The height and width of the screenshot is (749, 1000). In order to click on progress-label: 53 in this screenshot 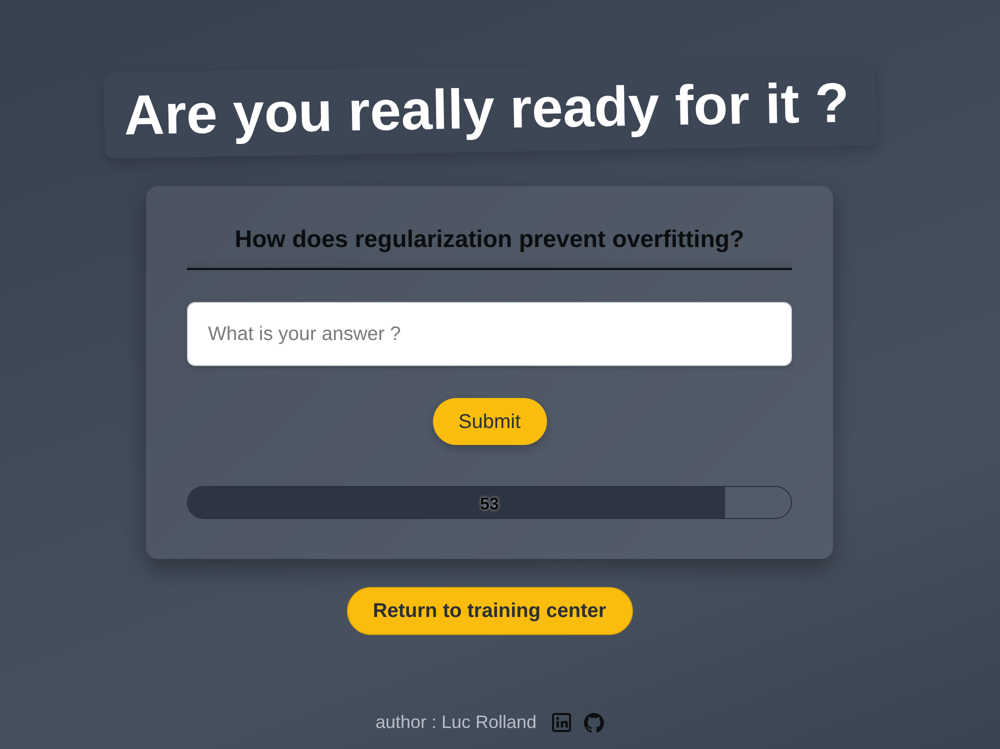, I will do `click(489, 504)`.